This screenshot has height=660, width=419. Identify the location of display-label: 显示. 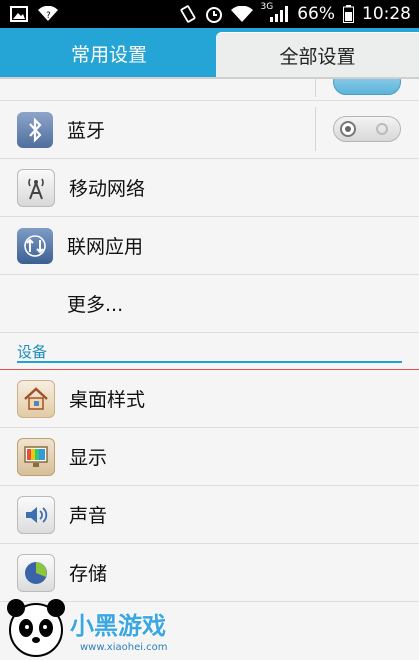
(88, 458).